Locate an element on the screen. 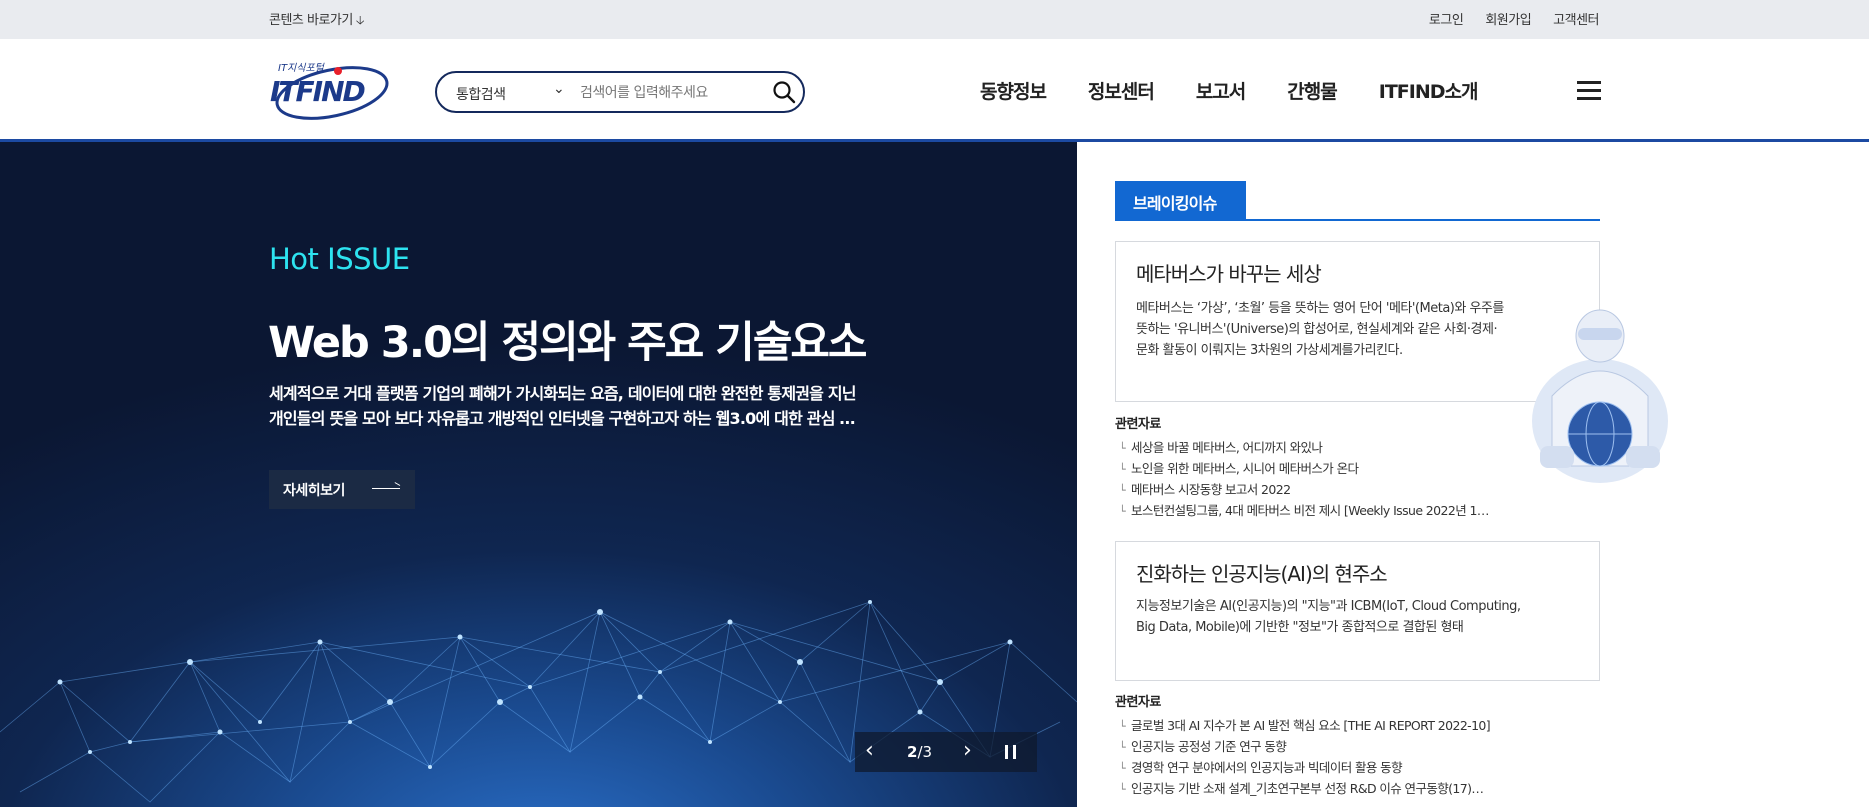  search-bar: 통합검색 ⌄ is located at coordinates (620, 92).